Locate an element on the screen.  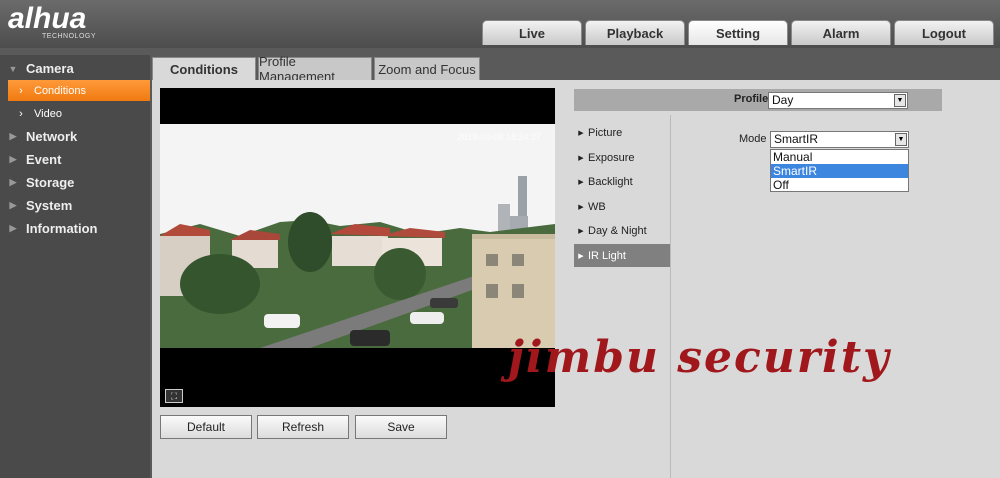
menu-item-label: Backlight is located at coordinates (610, 181).